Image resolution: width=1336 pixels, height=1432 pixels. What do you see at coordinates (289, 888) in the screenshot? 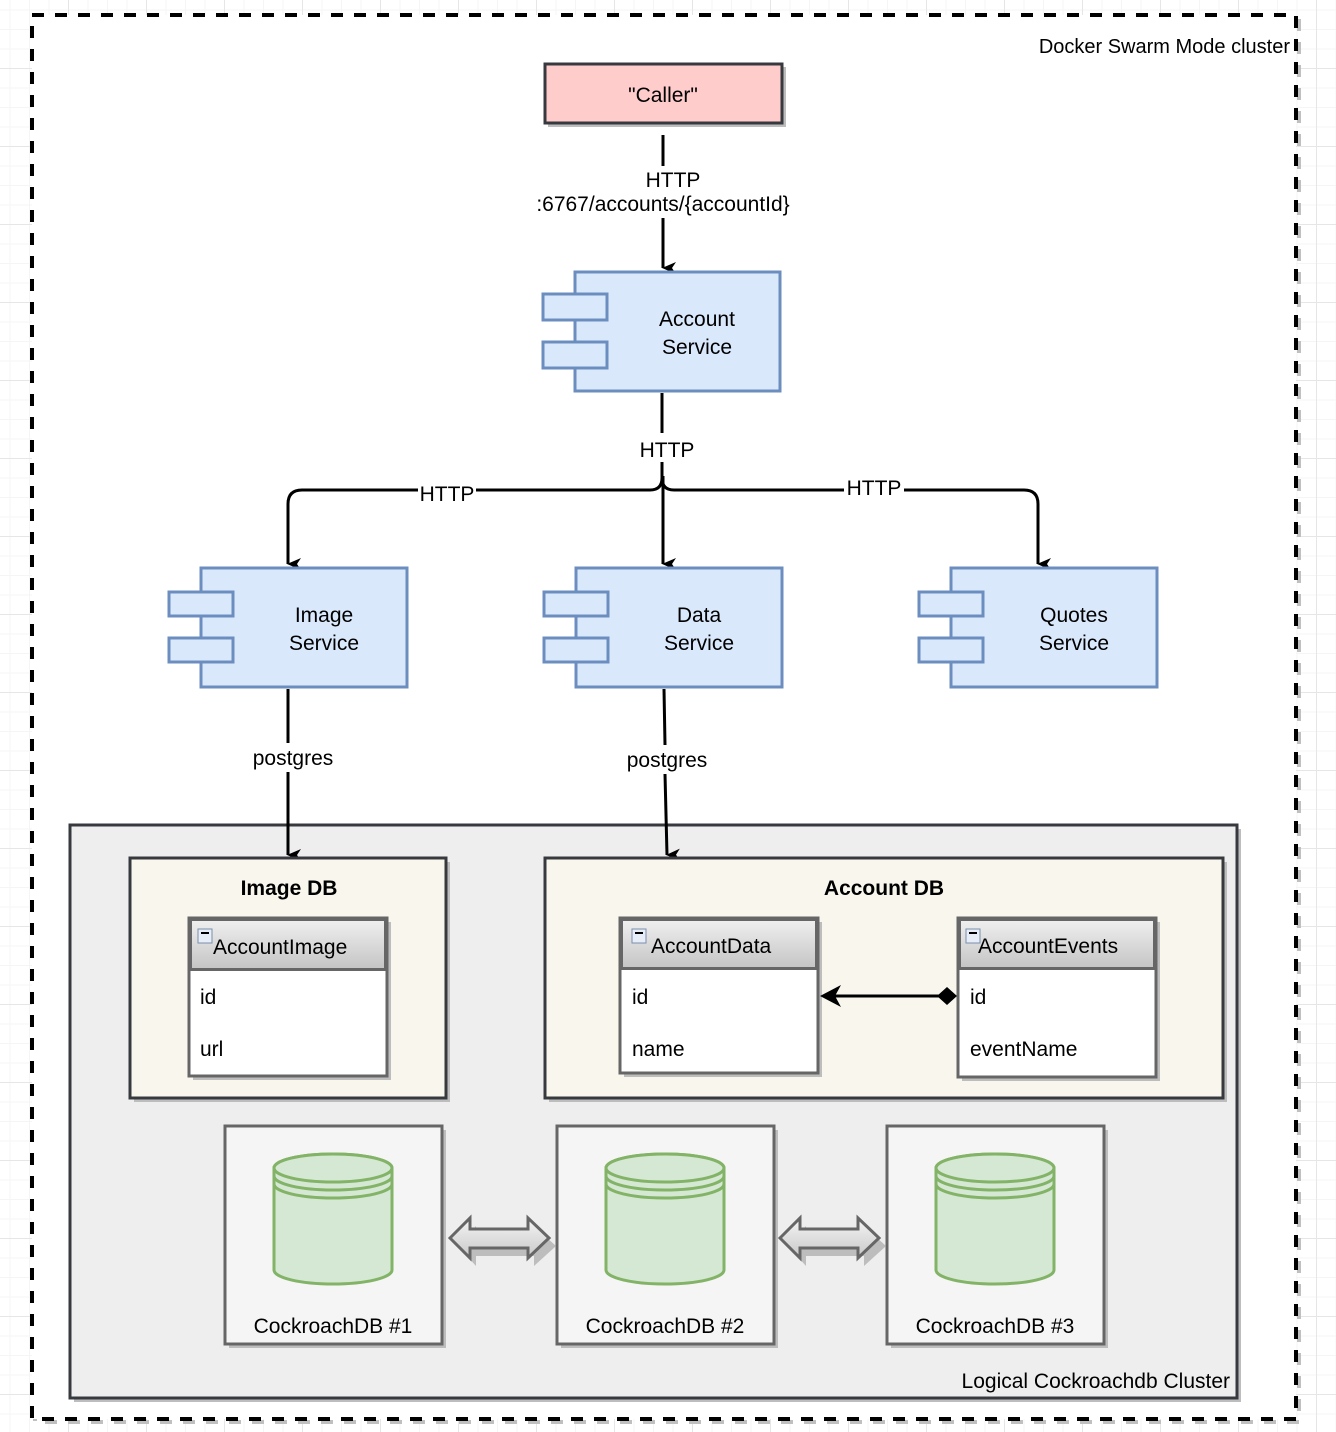
I see `image-db-title: Image DB` at bounding box center [289, 888].